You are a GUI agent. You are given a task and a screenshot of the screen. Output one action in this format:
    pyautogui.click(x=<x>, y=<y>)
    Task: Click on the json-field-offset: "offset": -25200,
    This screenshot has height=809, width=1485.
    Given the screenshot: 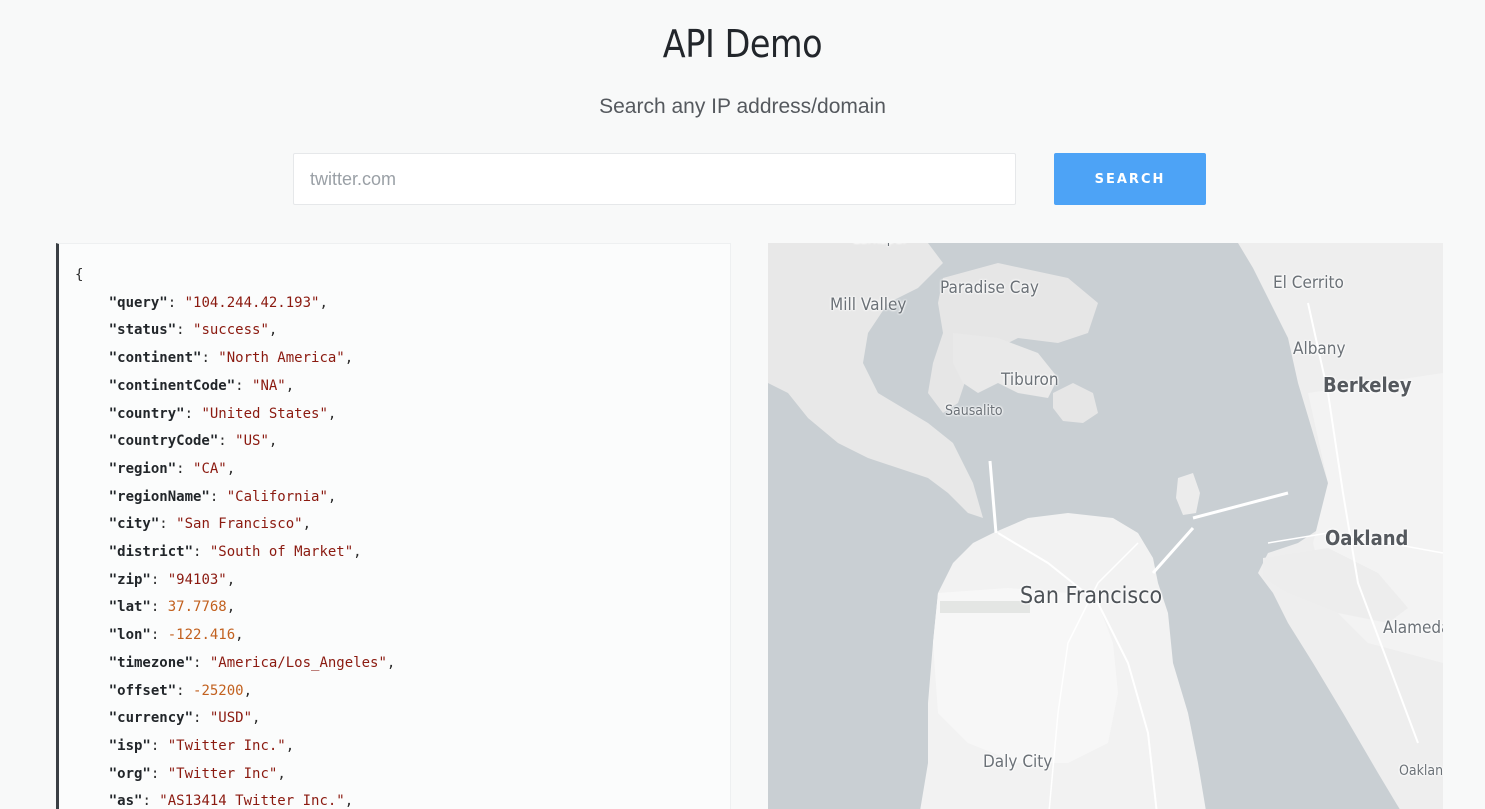 What is the action you would take?
    pyautogui.click(x=180, y=690)
    